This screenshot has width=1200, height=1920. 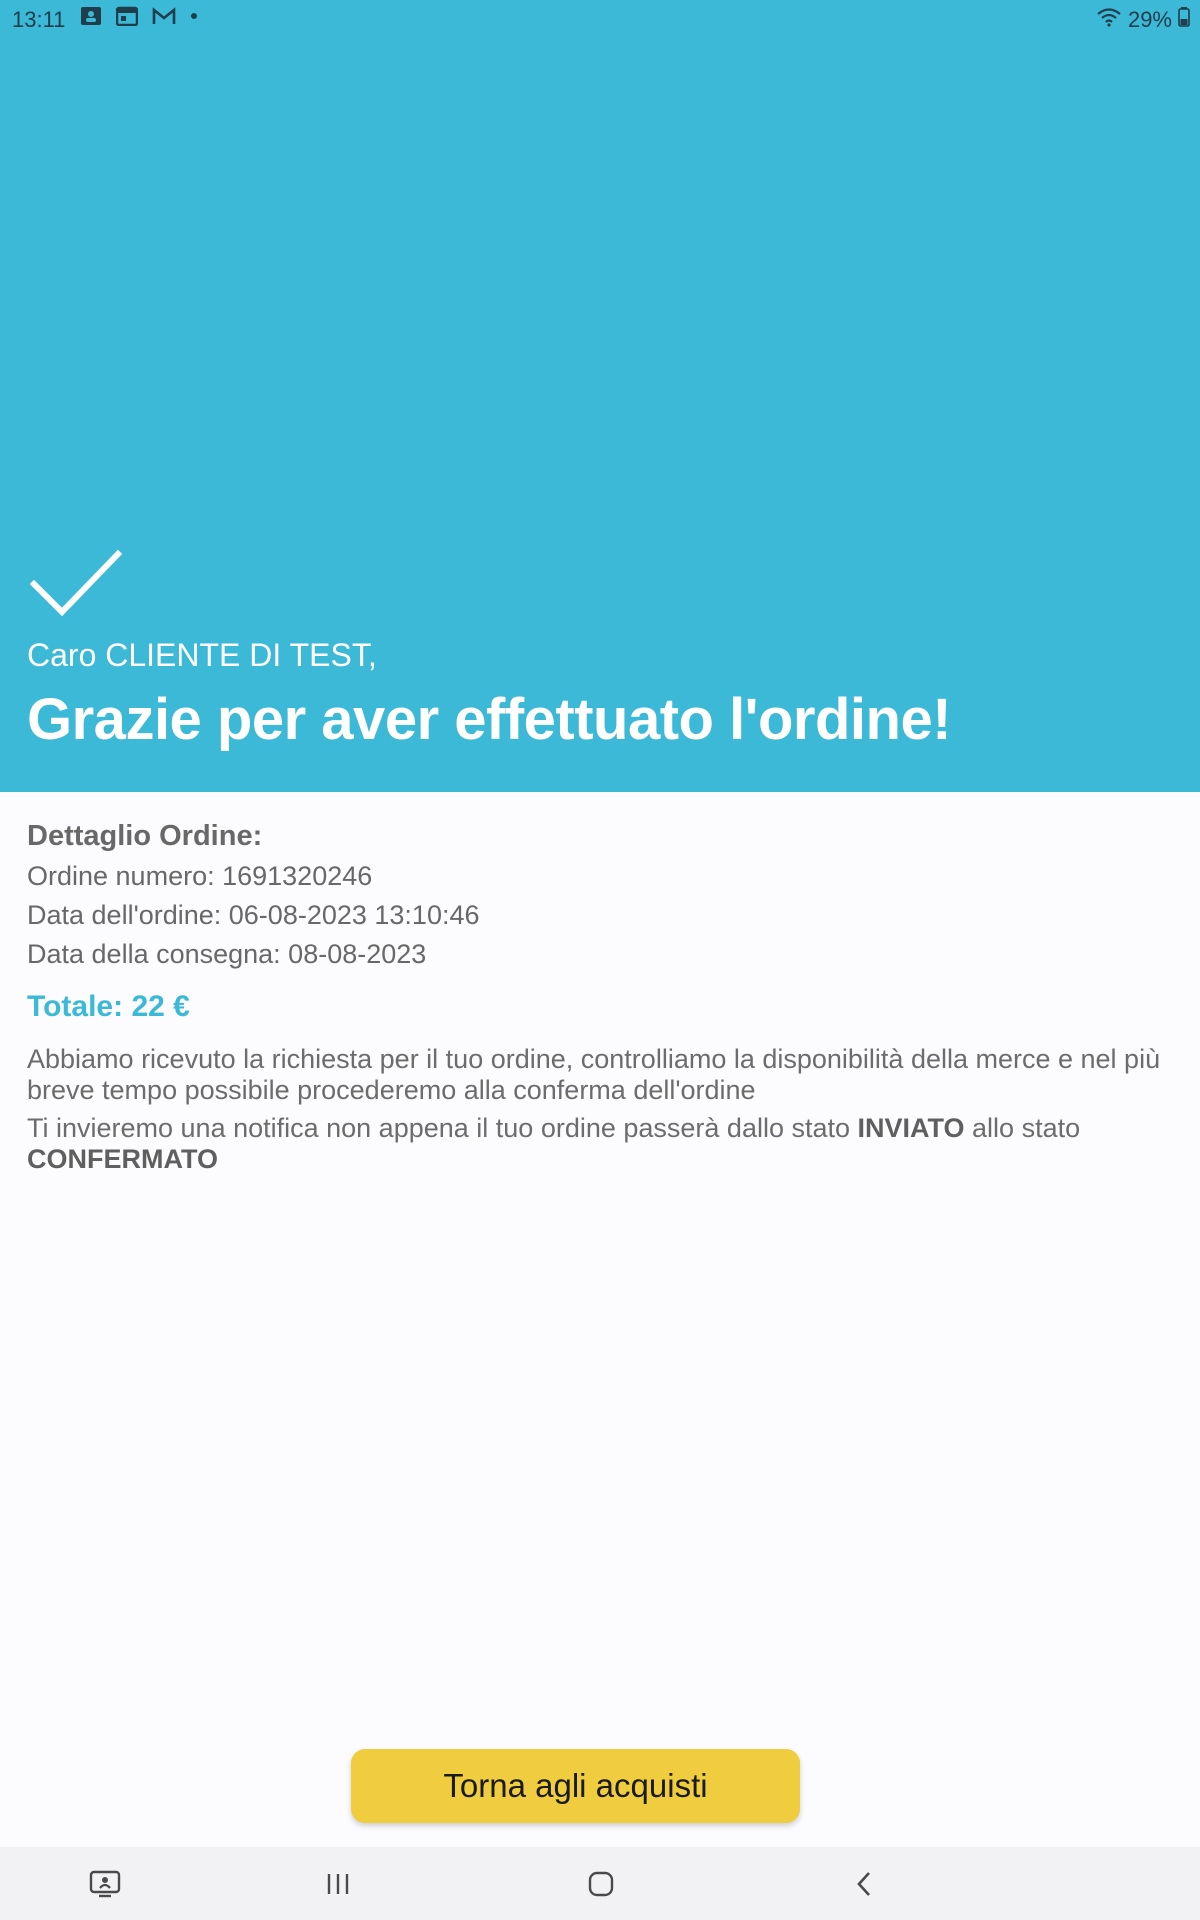 What do you see at coordinates (338, 1884) in the screenshot?
I see `recent-apps-icon` at bounding box center [338, 1884].